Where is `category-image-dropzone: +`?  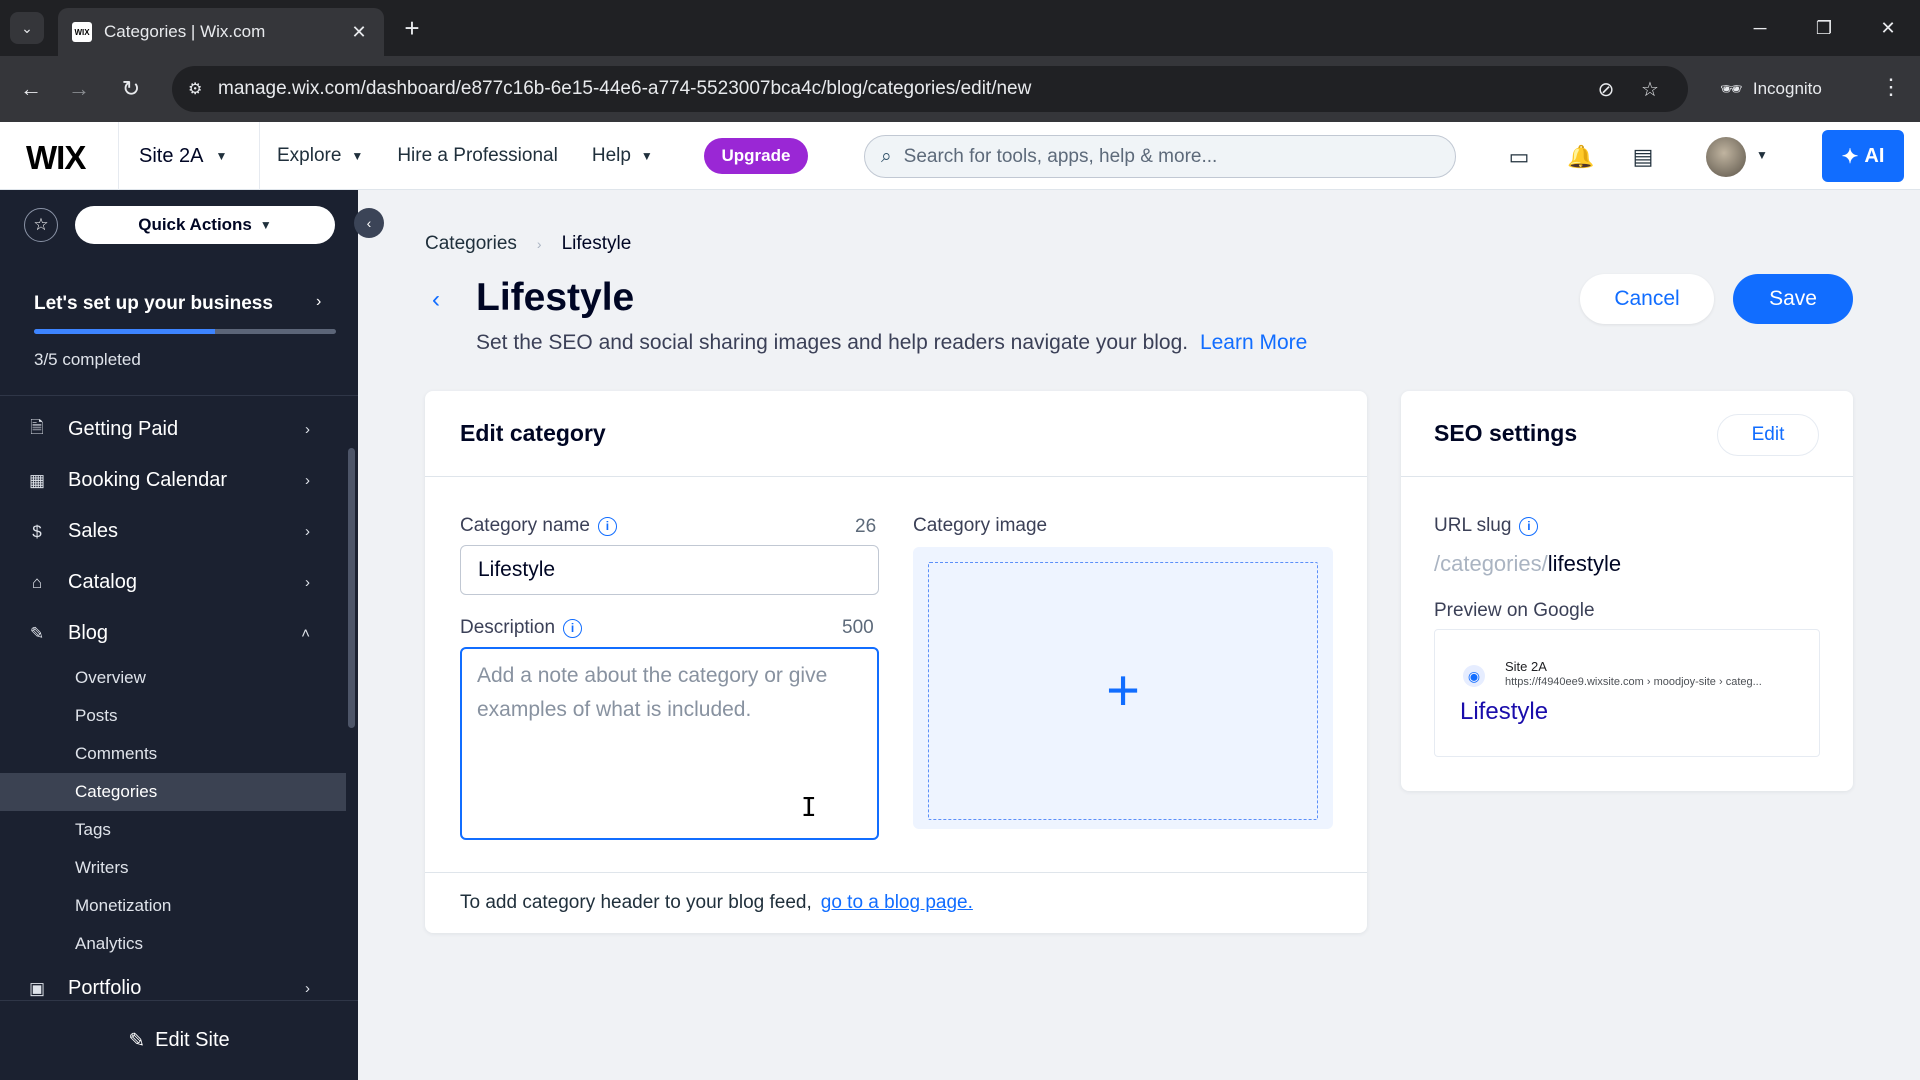 category-image-dropzone: + is located at coordinates (1123, 688).